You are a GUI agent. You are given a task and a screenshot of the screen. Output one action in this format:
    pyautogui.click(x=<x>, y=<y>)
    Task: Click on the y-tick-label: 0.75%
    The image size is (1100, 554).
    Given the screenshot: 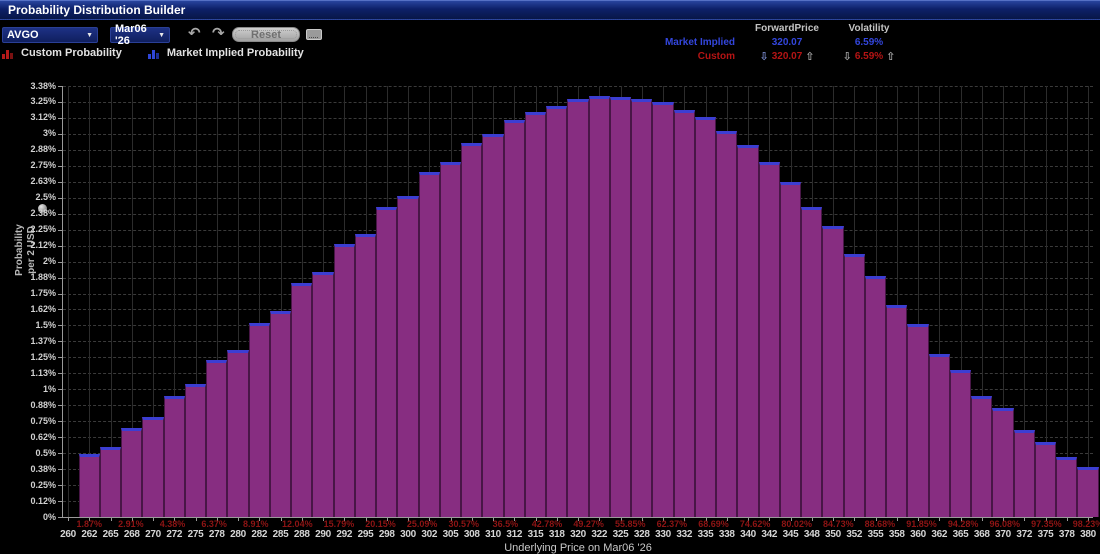 What is the action you would take?
    pyautogui.click(x=43, y=420)
    